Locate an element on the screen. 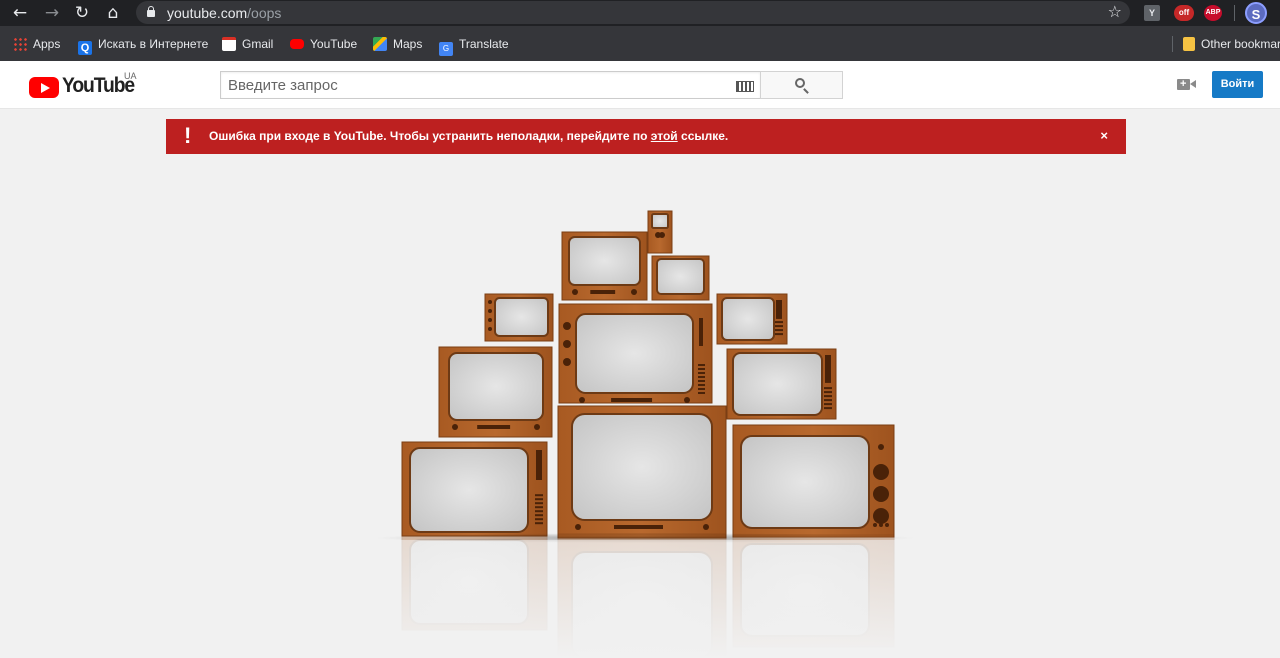 The image size is (1280, 658). youtube-play-icon is located at coordinates (44, 87).